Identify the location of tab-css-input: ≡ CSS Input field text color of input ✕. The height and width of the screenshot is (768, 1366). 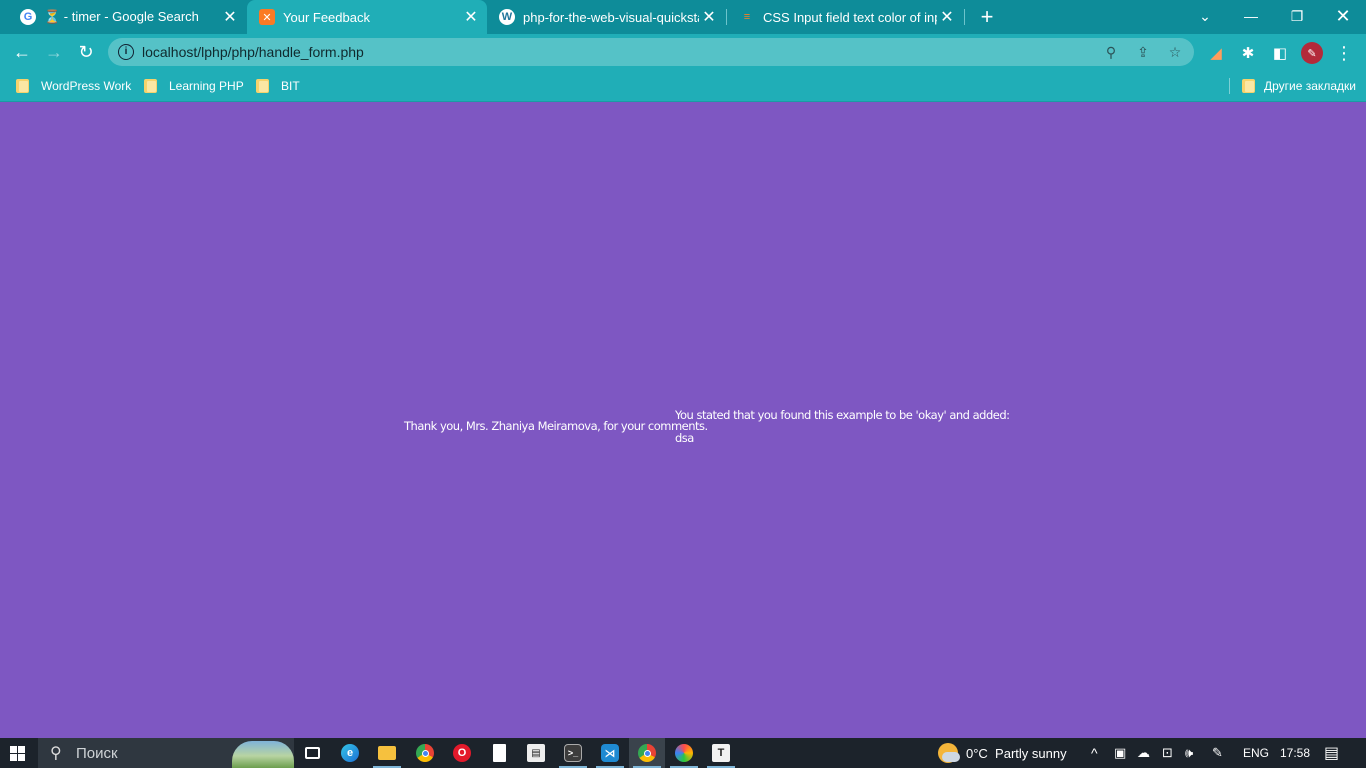
(845, 17).